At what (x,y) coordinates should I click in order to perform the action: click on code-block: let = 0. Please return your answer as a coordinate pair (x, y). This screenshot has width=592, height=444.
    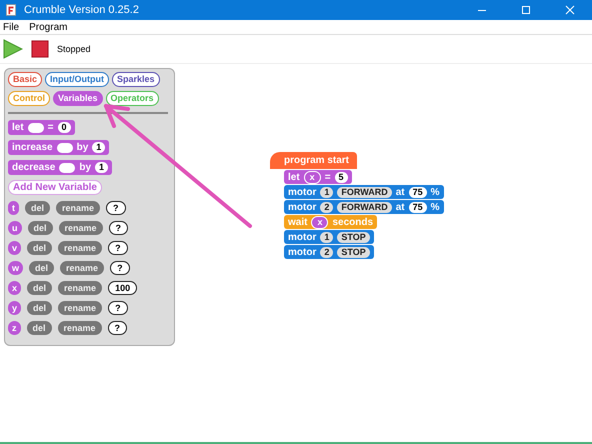
    Looking at the image, I should click on (41, 127).